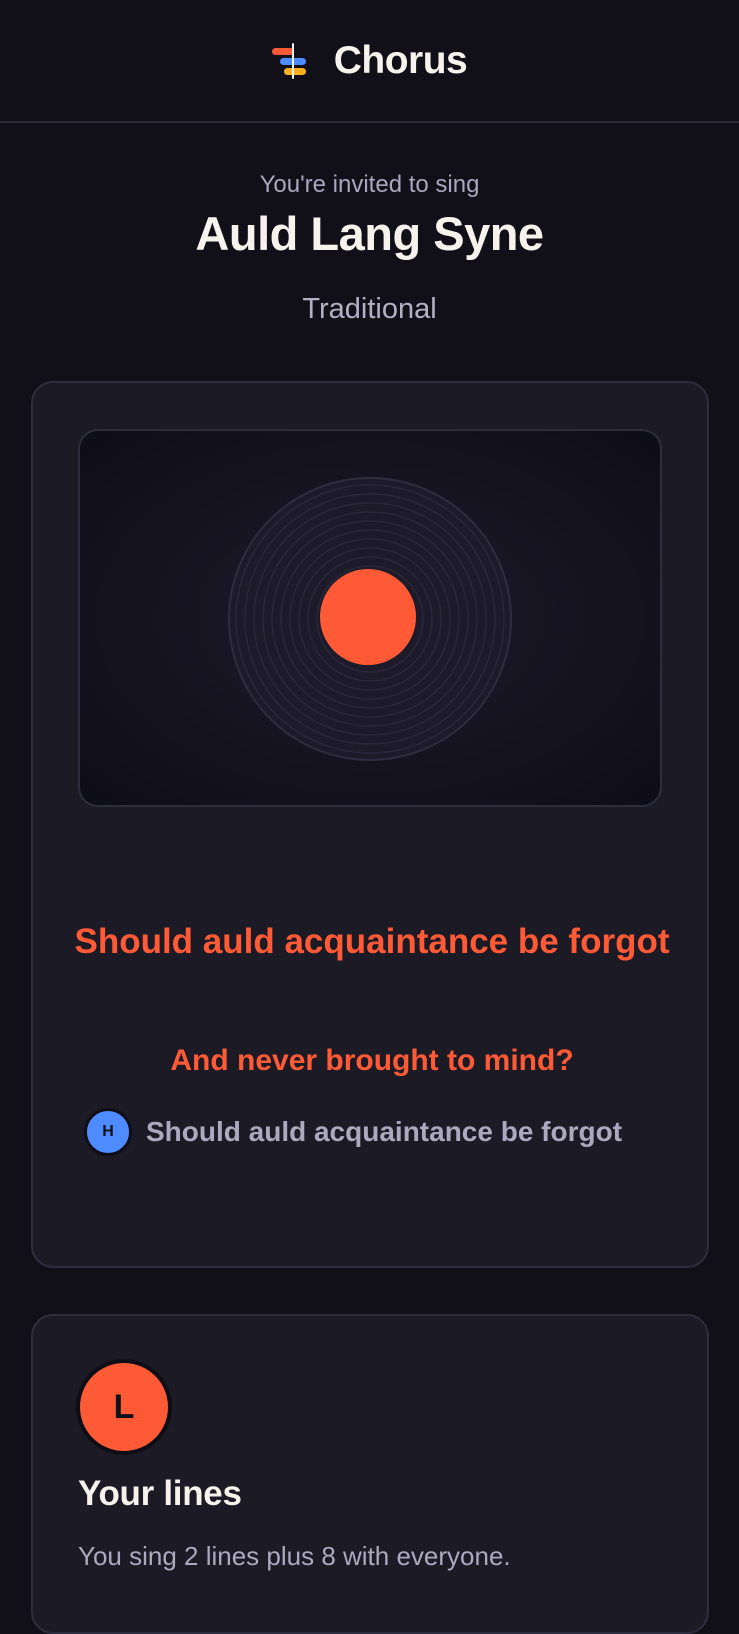  What do you see at coordinates (372, 1060) in the screenshot?
I see `next-lyric: And never brought to mind?` at bounding box center [372, 1060].